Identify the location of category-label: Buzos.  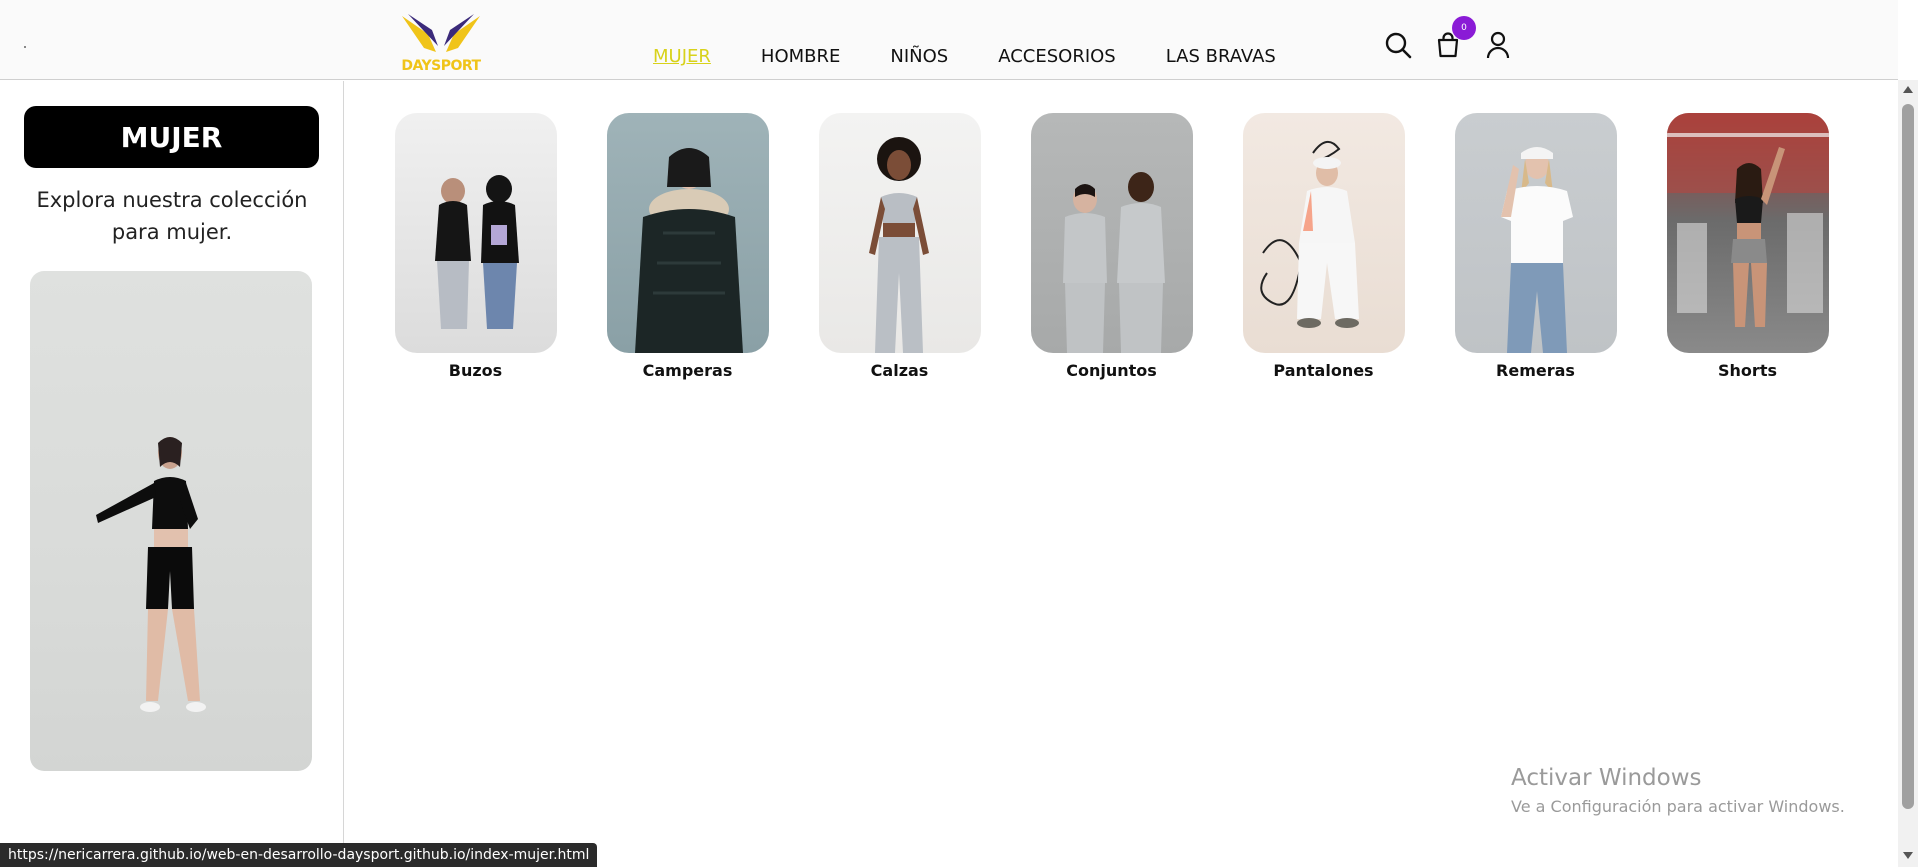
(475, 370).